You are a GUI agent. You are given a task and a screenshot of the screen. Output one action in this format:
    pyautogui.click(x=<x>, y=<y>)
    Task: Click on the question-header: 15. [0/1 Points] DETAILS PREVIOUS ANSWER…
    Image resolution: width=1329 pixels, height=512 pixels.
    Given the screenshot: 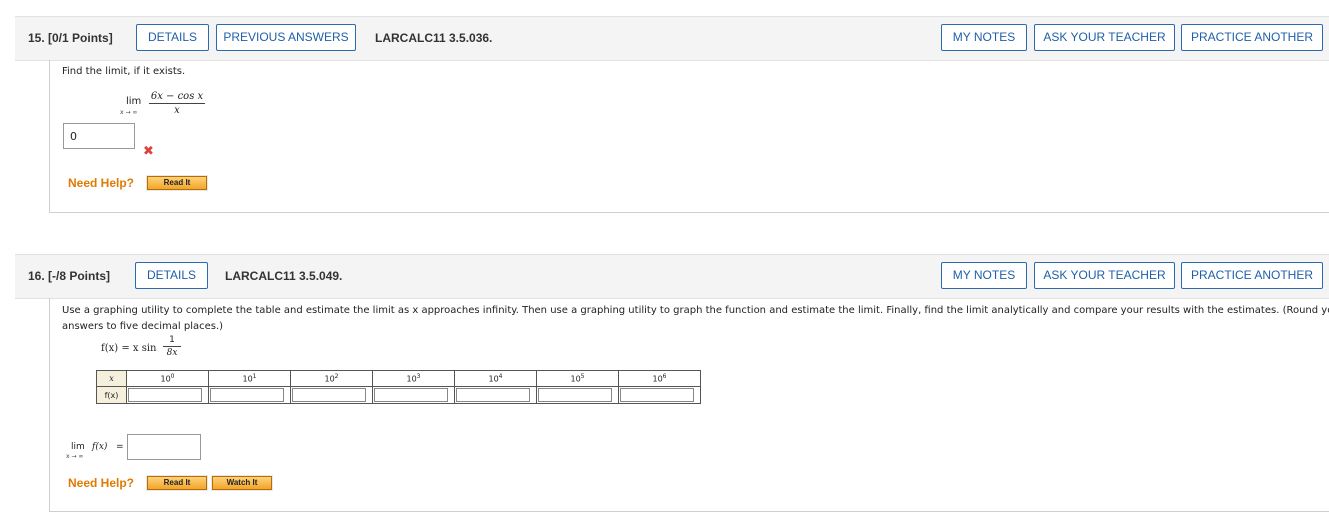 What is the action you would take?
    pyautogui.click(x=672, y=38)
    